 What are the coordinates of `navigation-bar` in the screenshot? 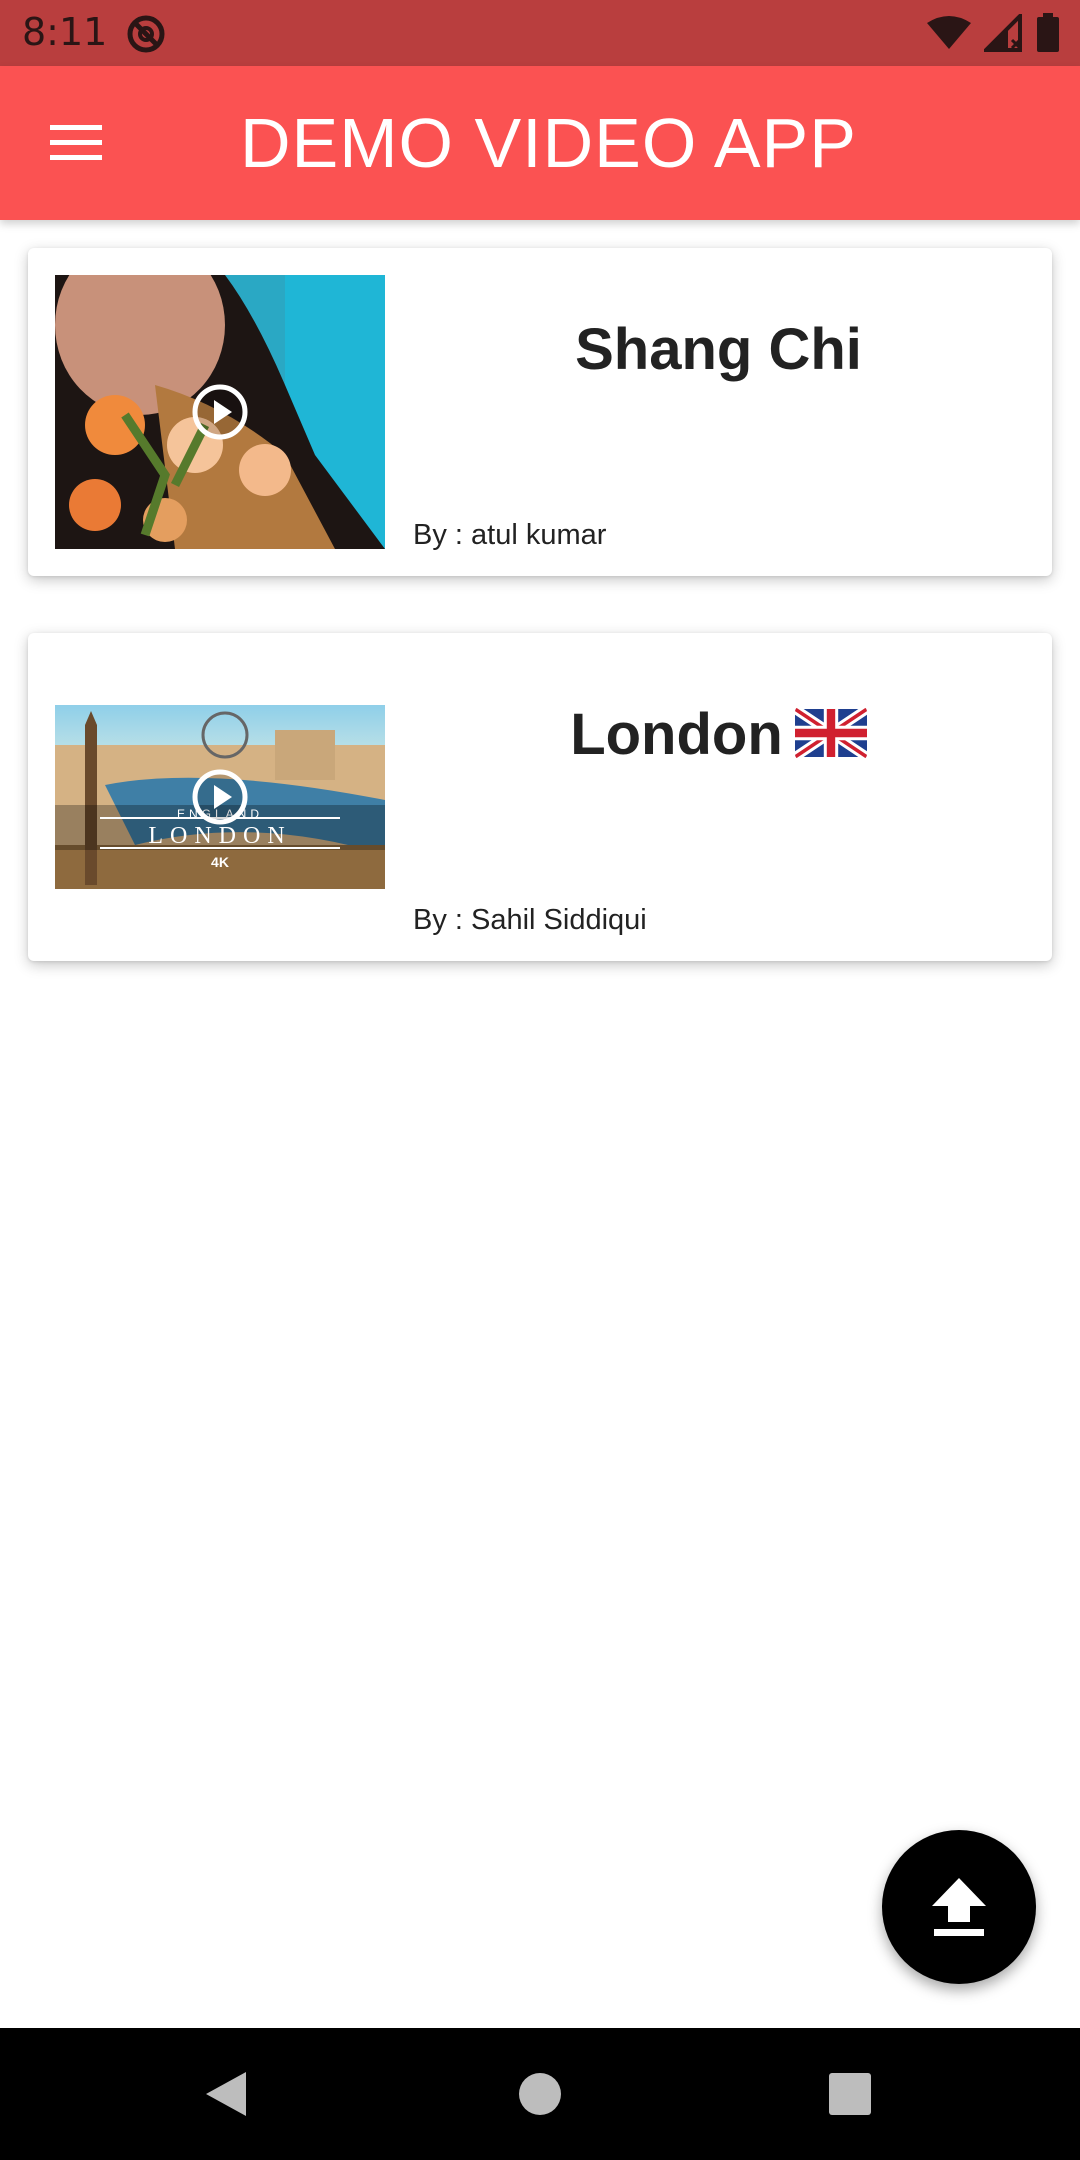 It's located at (540, 2094).